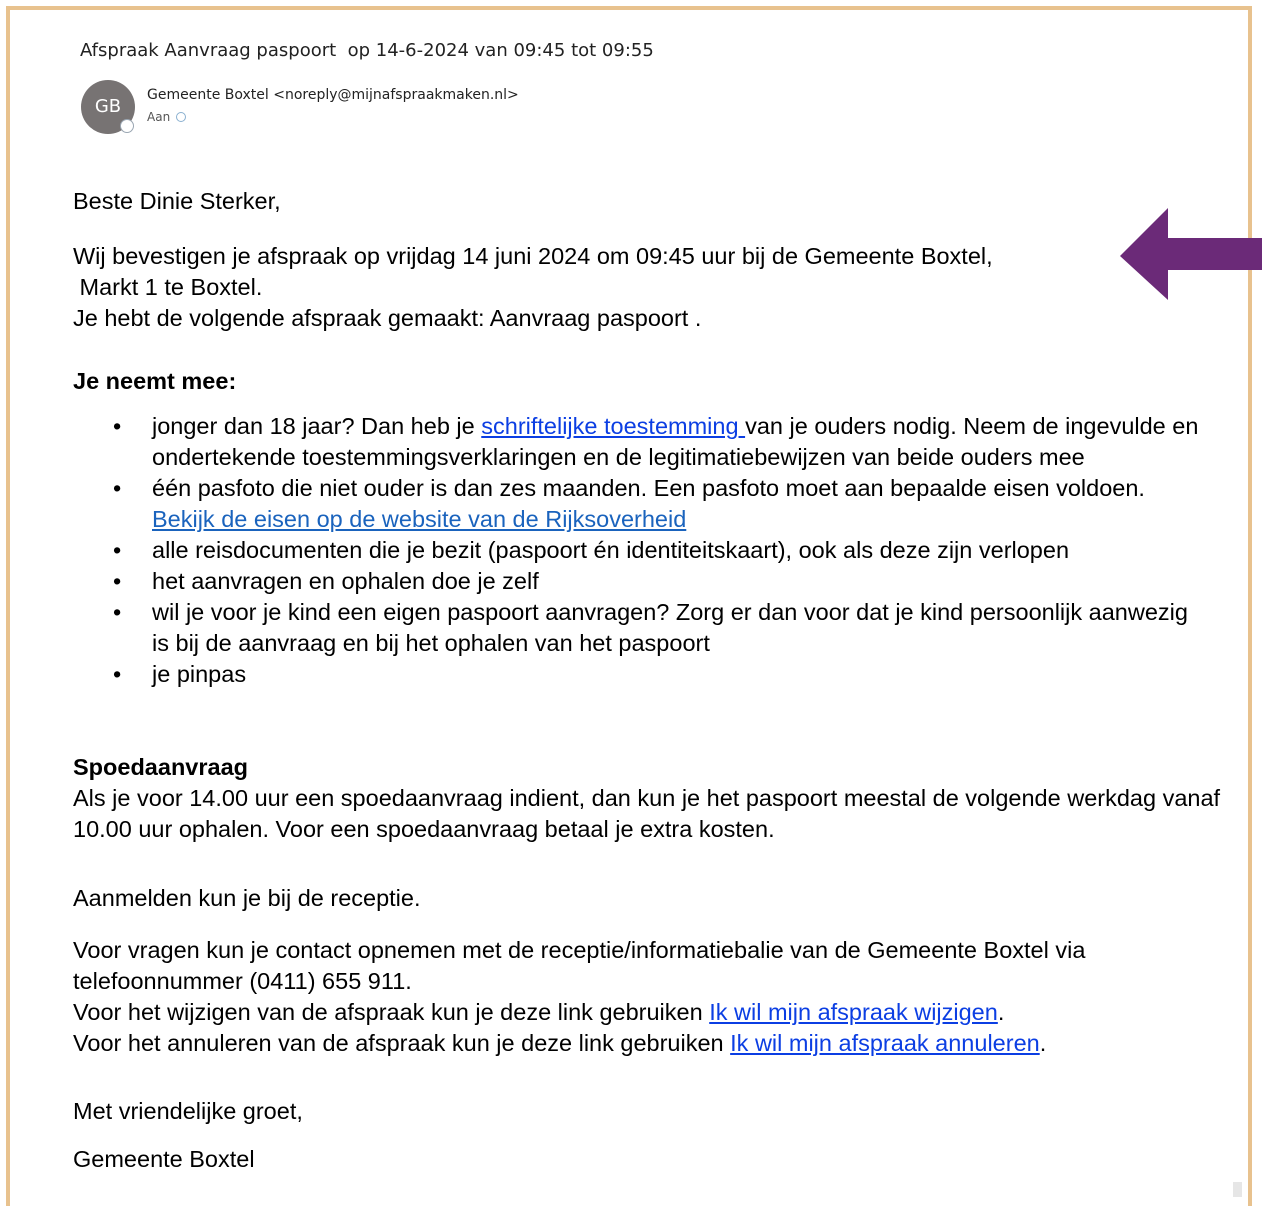 The image size is (1264, 1206). What do you see at coordinates (159, 117) in the screenshot?
I see `to-label: Aan` at bounding box center [159, 117].